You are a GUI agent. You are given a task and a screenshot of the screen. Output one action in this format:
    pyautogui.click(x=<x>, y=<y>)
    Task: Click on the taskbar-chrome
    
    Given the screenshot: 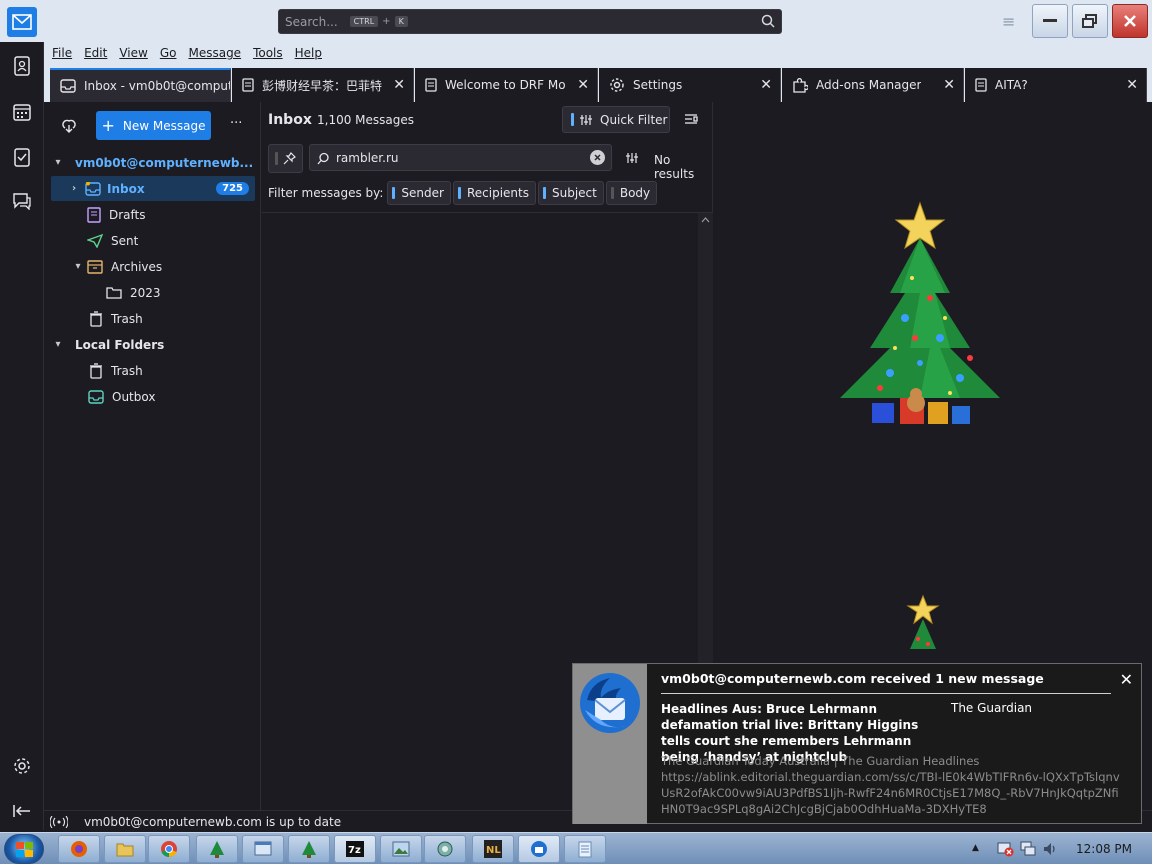 What is the action you would take?
    pyautogui.click(x=169, y=849)
    